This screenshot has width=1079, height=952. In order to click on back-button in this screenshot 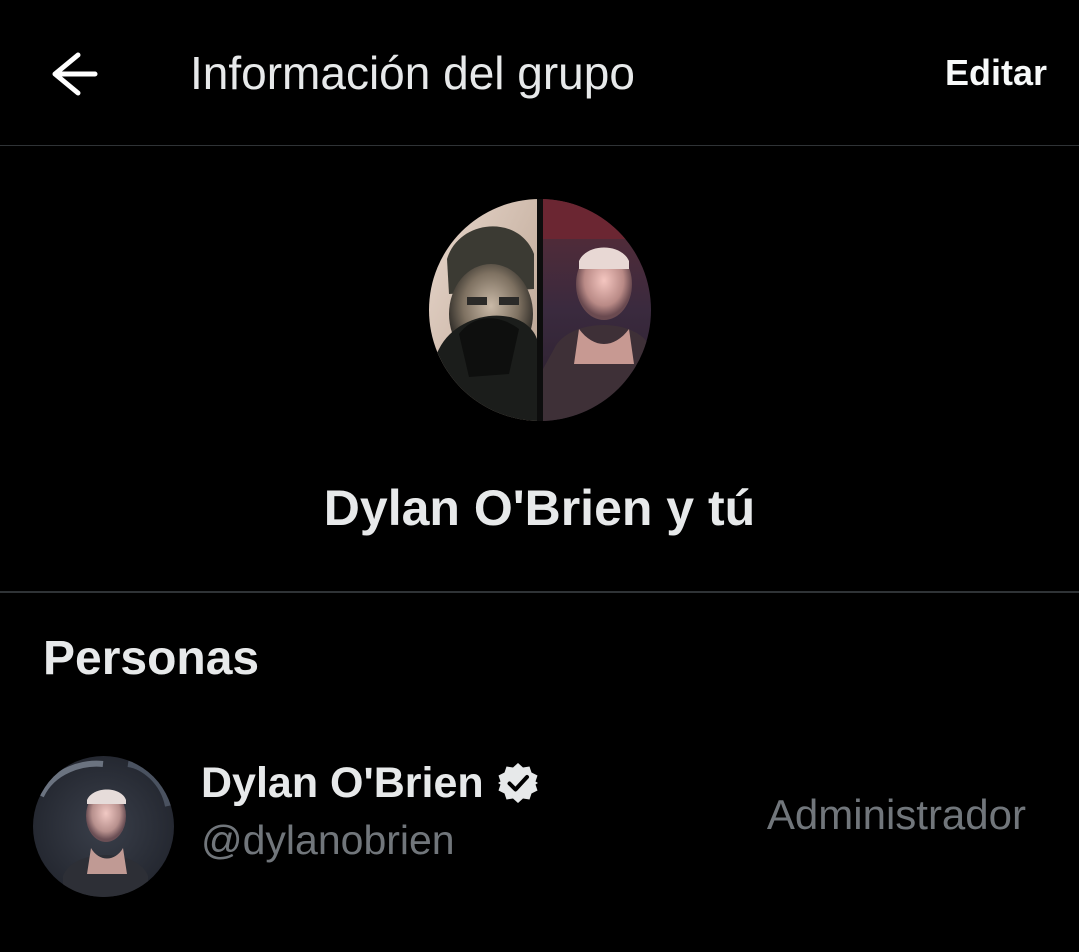, I will do `click(74, 74)`.